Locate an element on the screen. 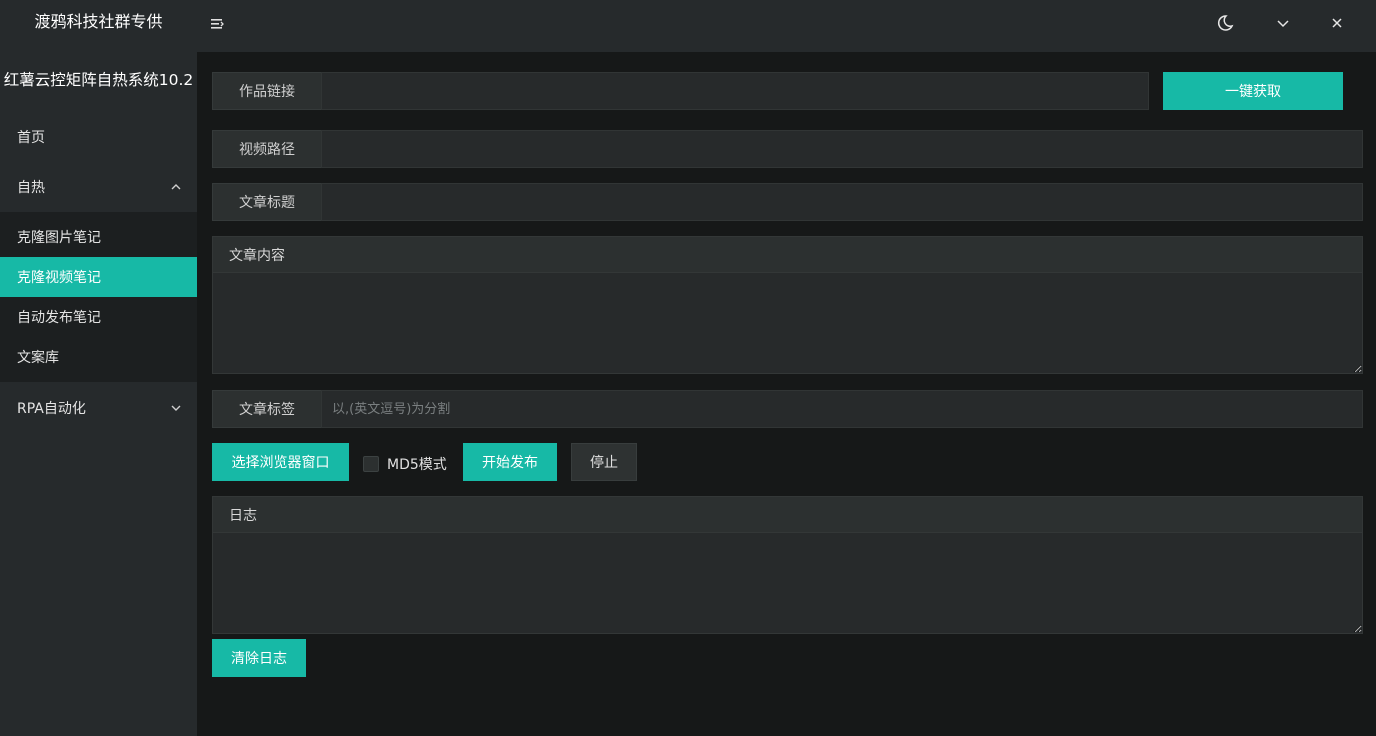 This screenshot has width=1376, height=736. work-link-label: 作品链接 is located at coordinates (266, 91).